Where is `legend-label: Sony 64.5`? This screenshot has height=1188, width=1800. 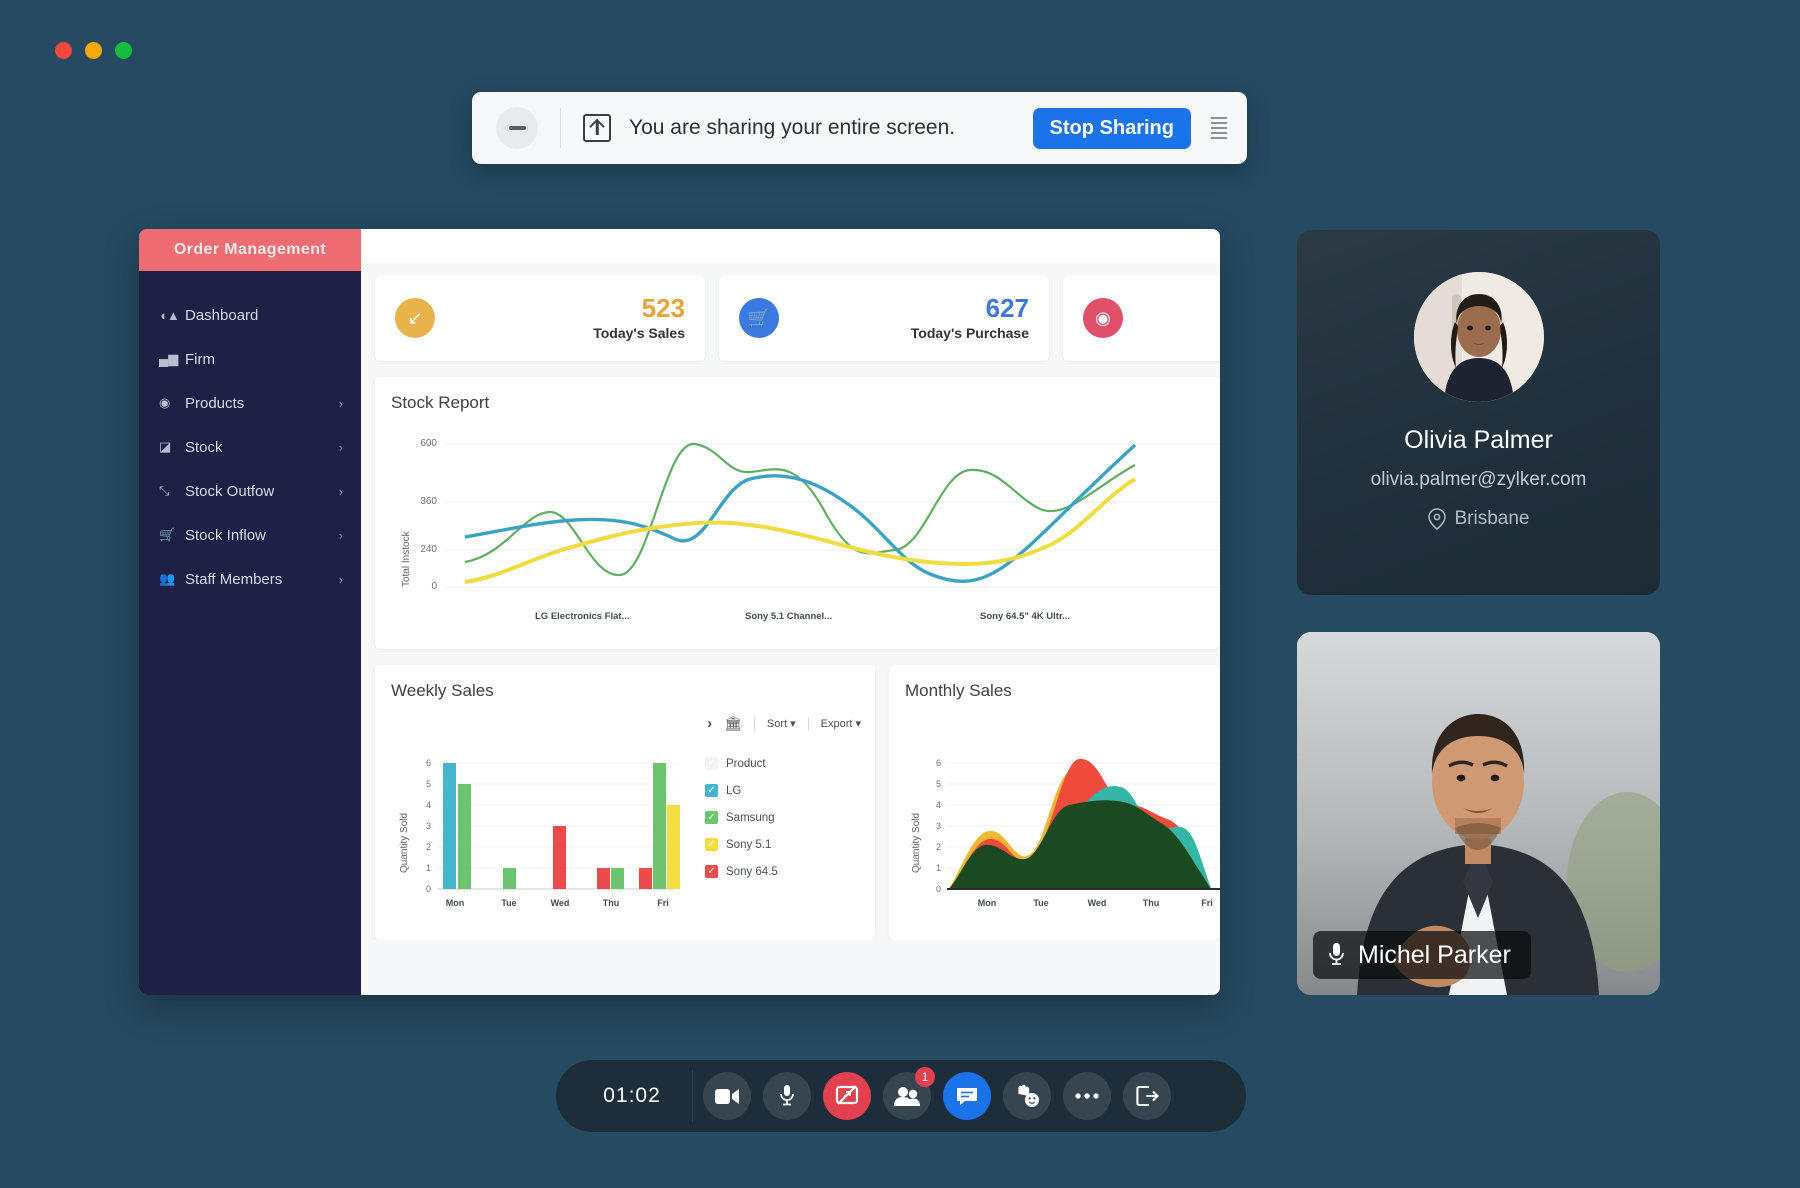 legend-label: Sony 64.5 is located at coordinates (752, 871).